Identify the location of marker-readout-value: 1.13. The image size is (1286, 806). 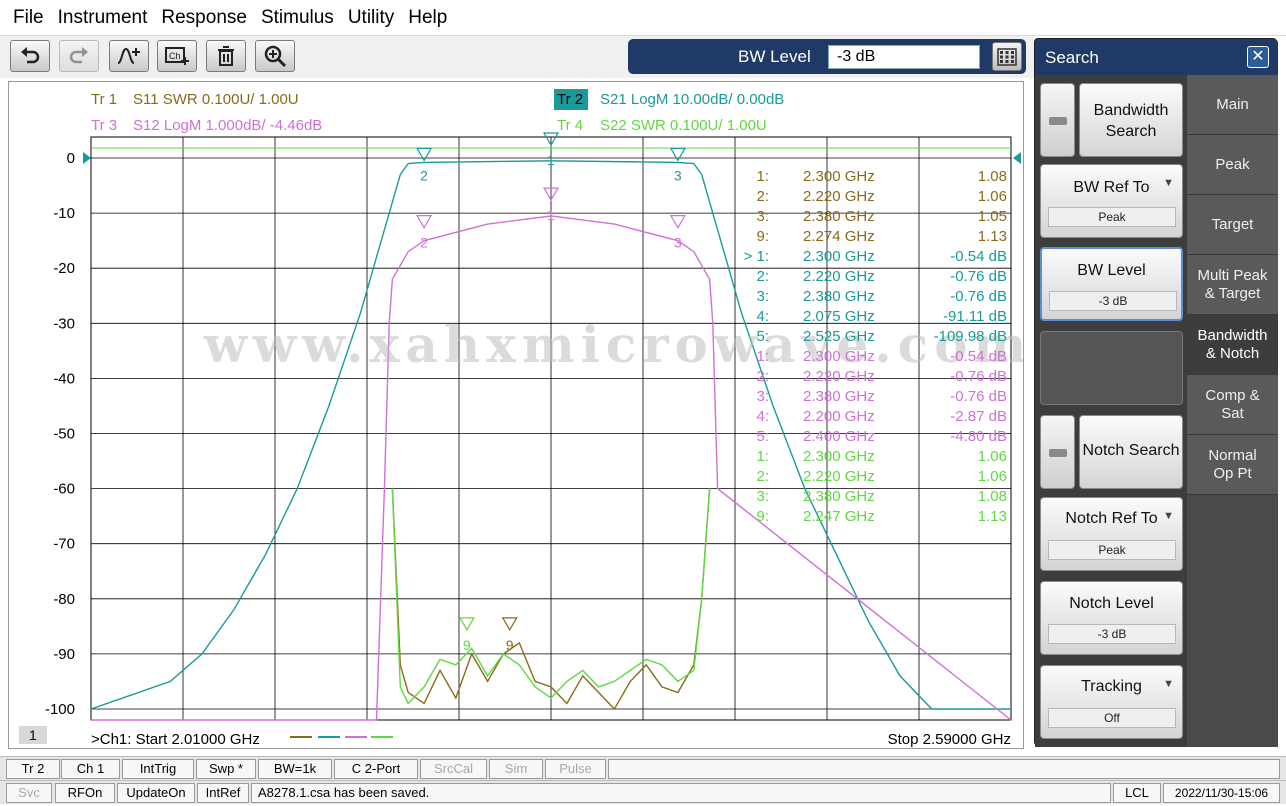
(992, 516).